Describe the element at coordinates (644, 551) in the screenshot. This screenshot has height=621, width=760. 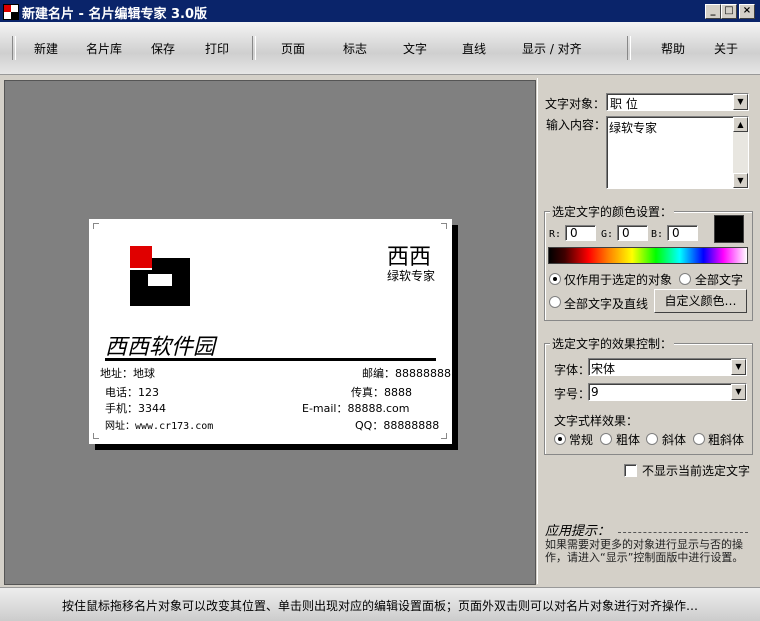
I see `hint-text: 如果需要对更多的对象进行显示与否的操作，请进入“显示”控制面版中进行设置。` at that location.